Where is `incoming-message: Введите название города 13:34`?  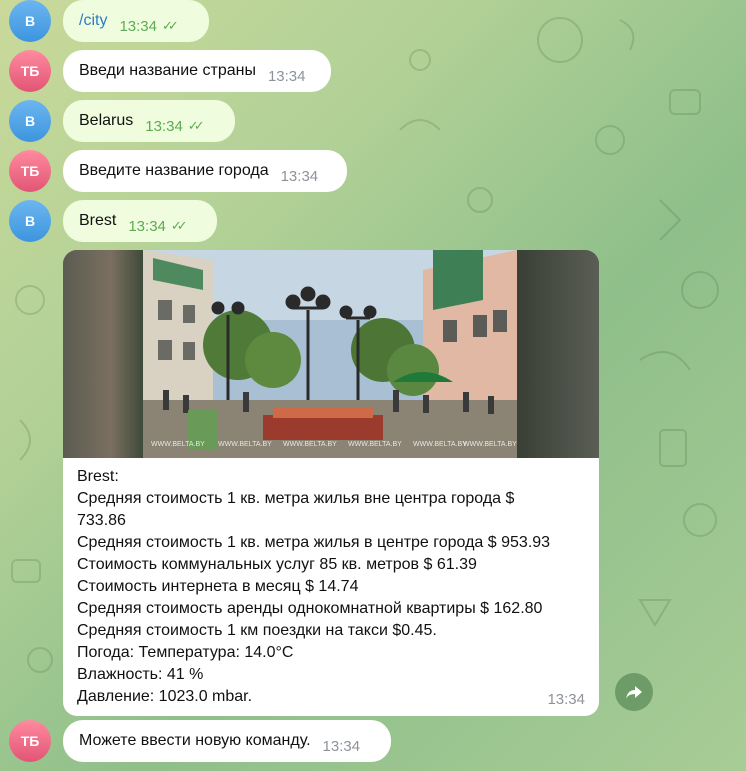
incoming-message: Введите название города 13:34 is located at coordinates (205, 171).